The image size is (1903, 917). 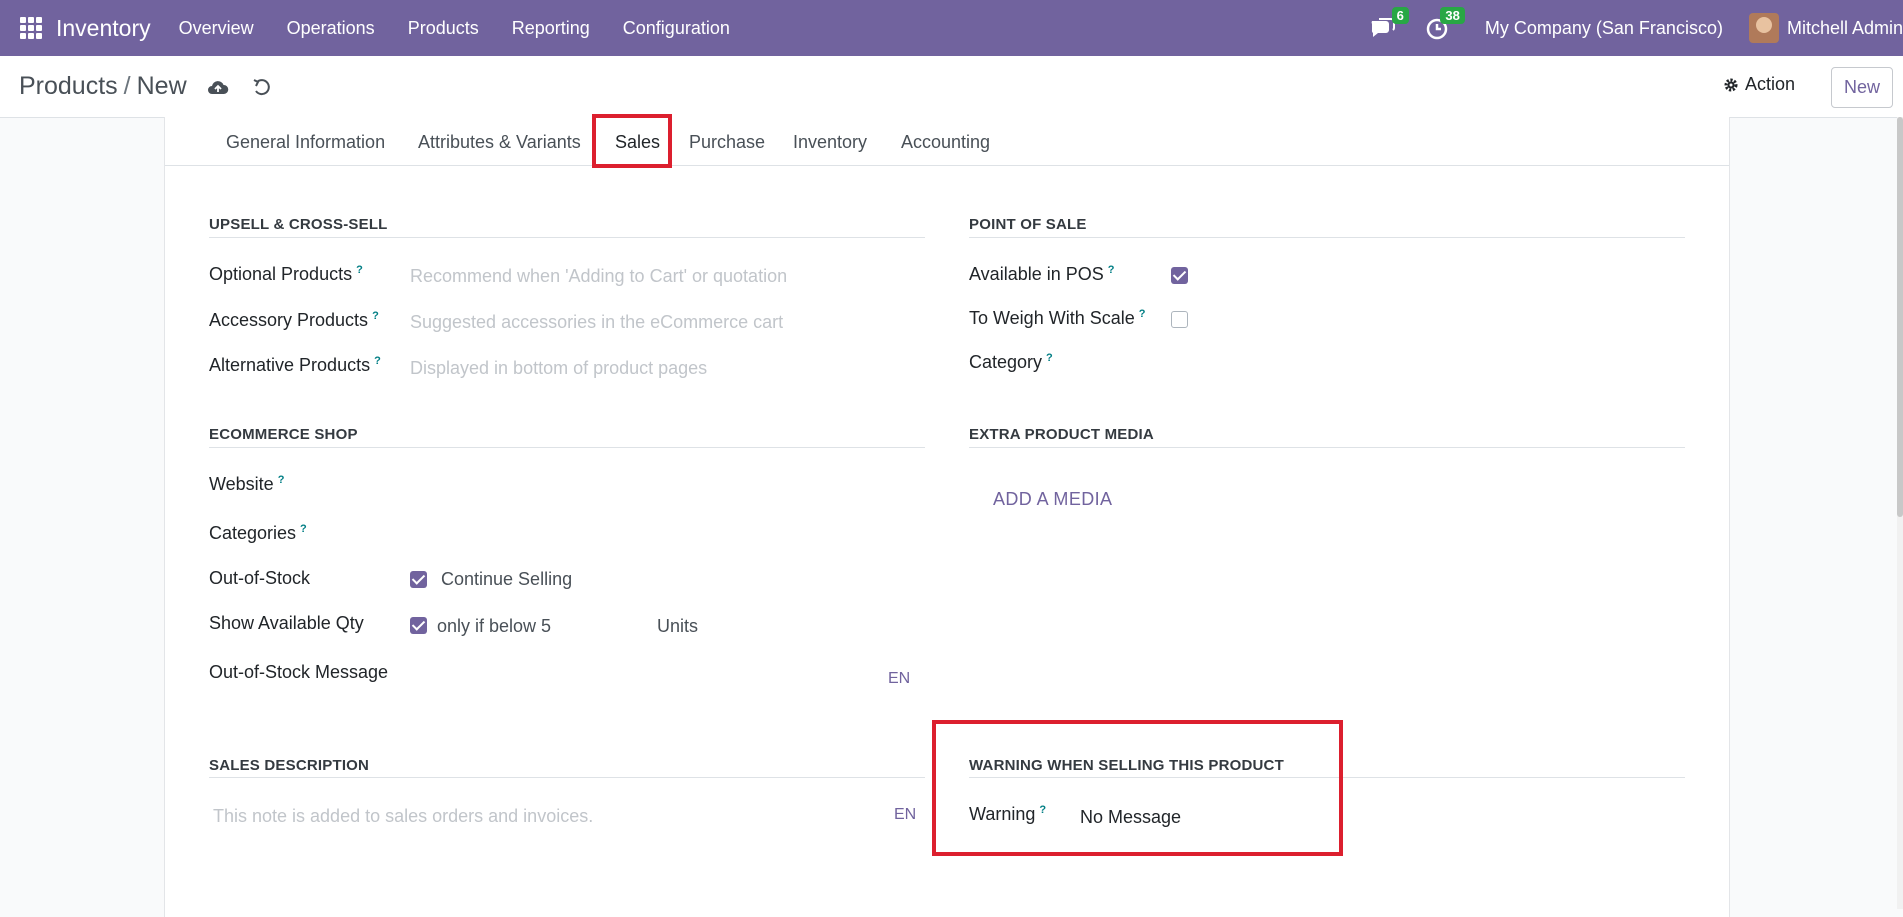 What do you see at coordinates (295, 365) in the screenshot?
I see `alternative-products-label: Alternative Products?` at bounding box center [295, 365].